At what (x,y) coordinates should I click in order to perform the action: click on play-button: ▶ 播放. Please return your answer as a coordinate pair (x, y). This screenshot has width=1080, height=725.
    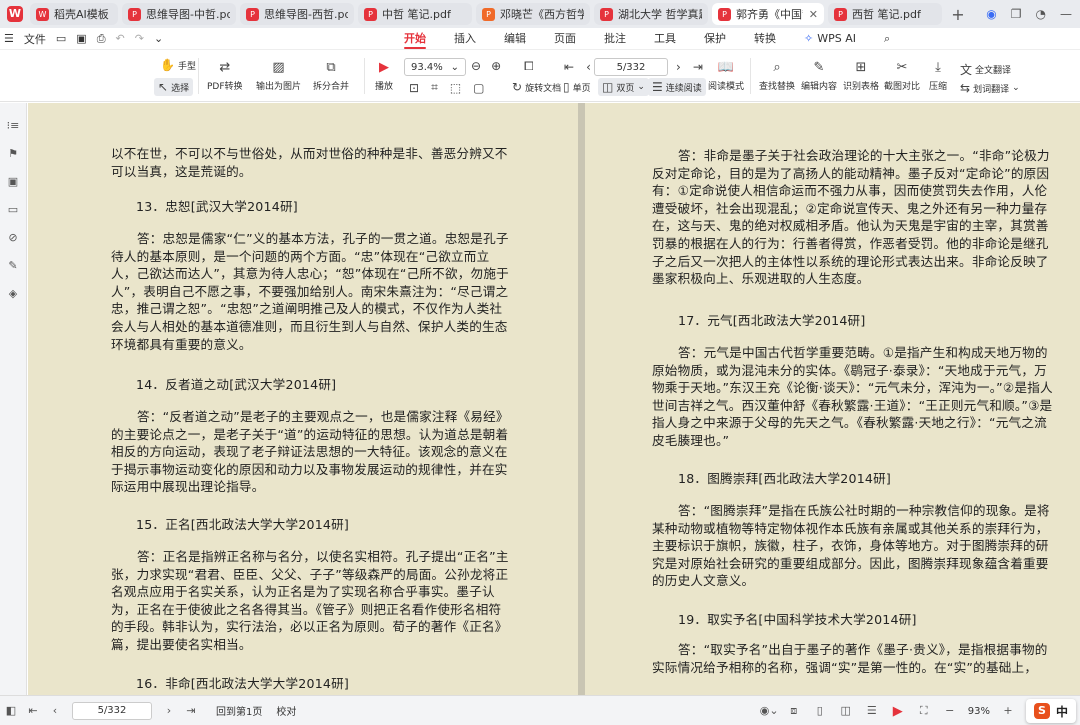
    Looking at the image, I should click on (384, 75).